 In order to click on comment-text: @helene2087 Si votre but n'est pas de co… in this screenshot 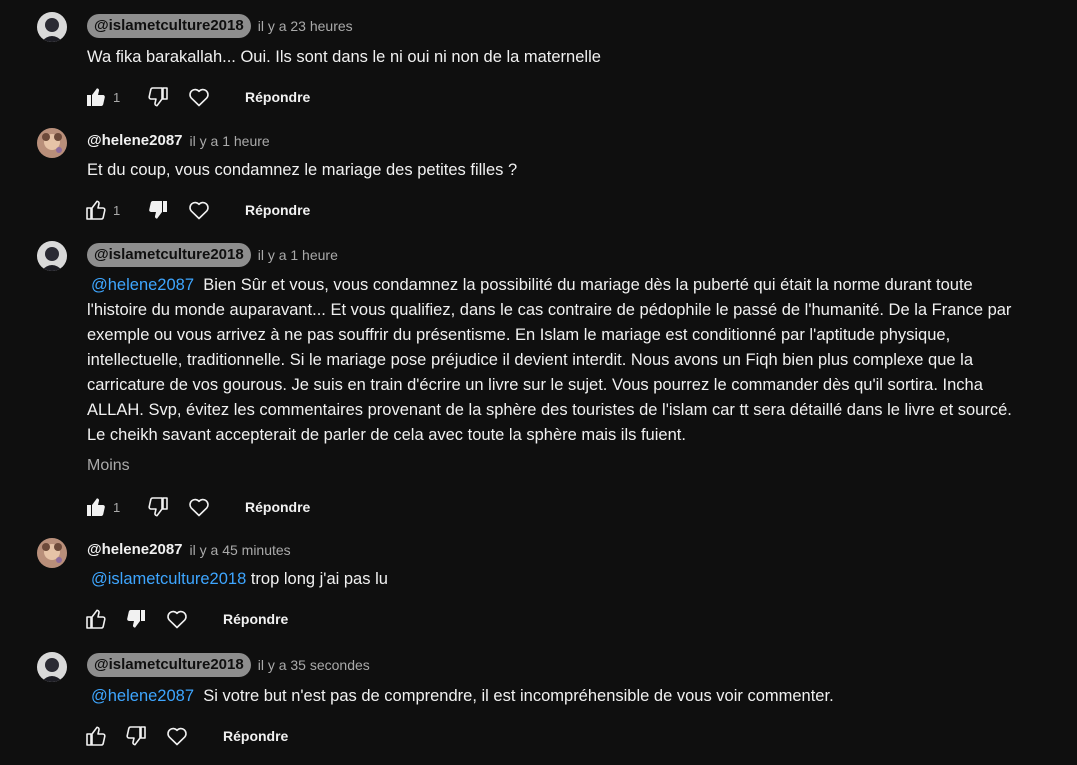, I will do `click(577, 696)`.